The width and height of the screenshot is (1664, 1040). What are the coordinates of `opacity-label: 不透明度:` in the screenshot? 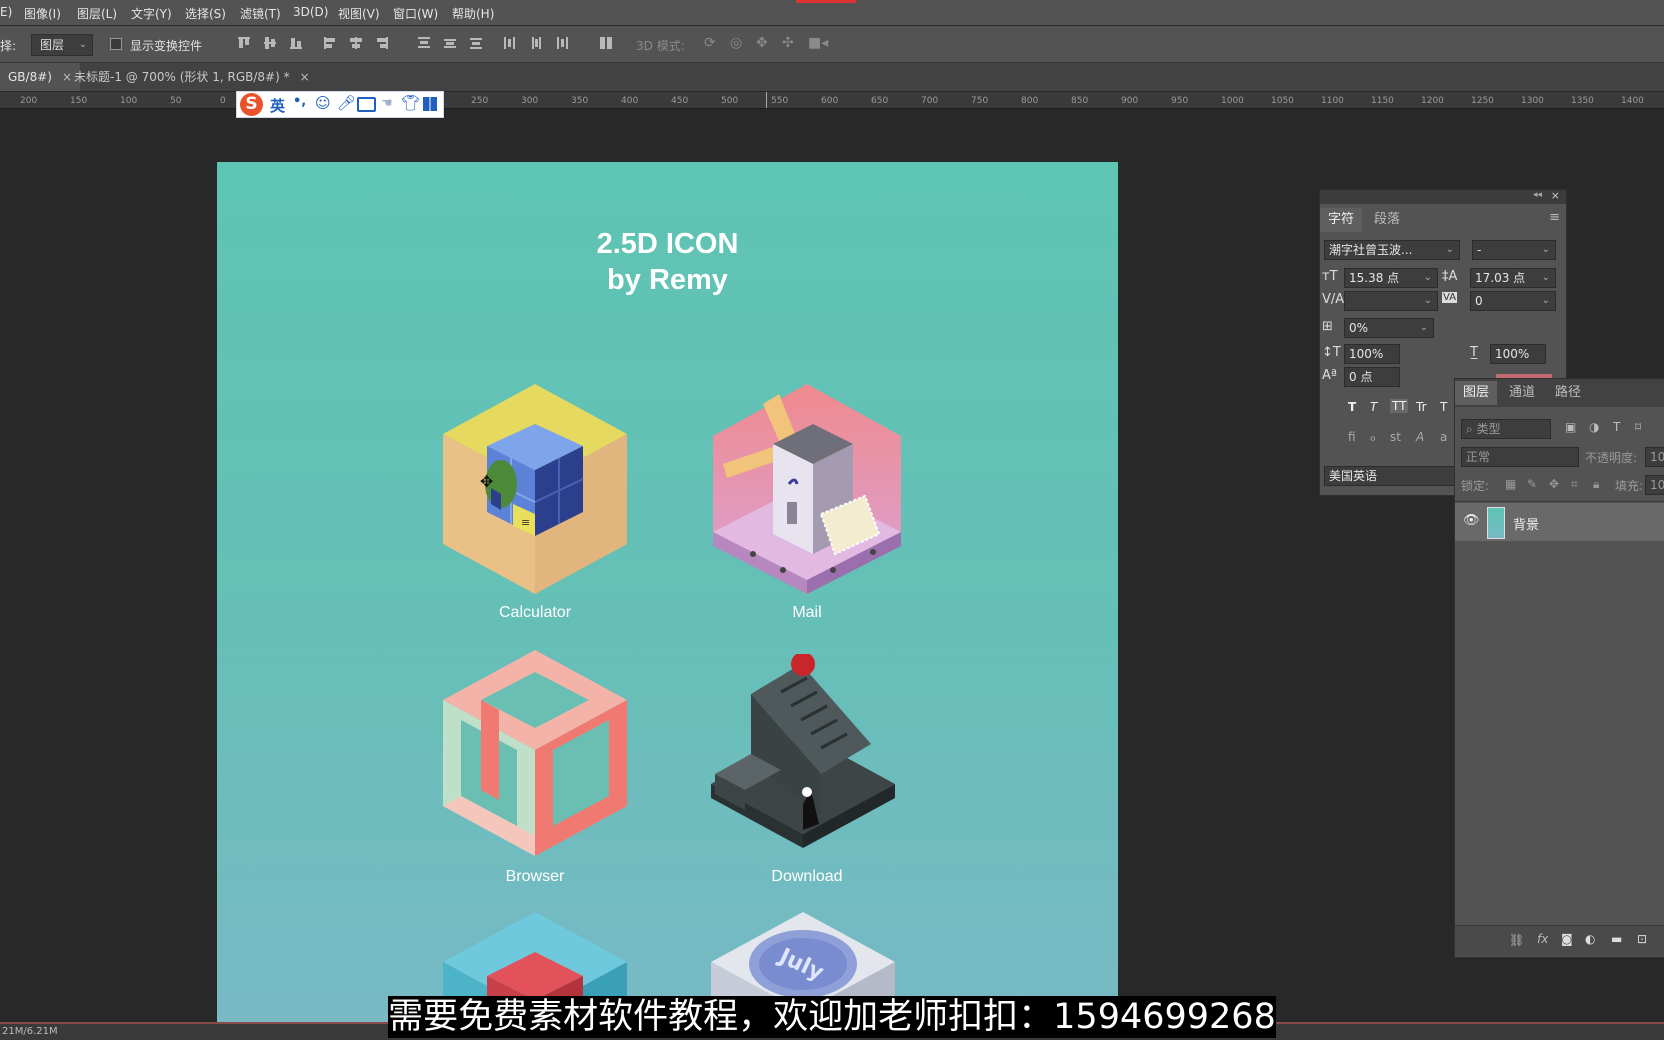 It's located at (1611, 458).